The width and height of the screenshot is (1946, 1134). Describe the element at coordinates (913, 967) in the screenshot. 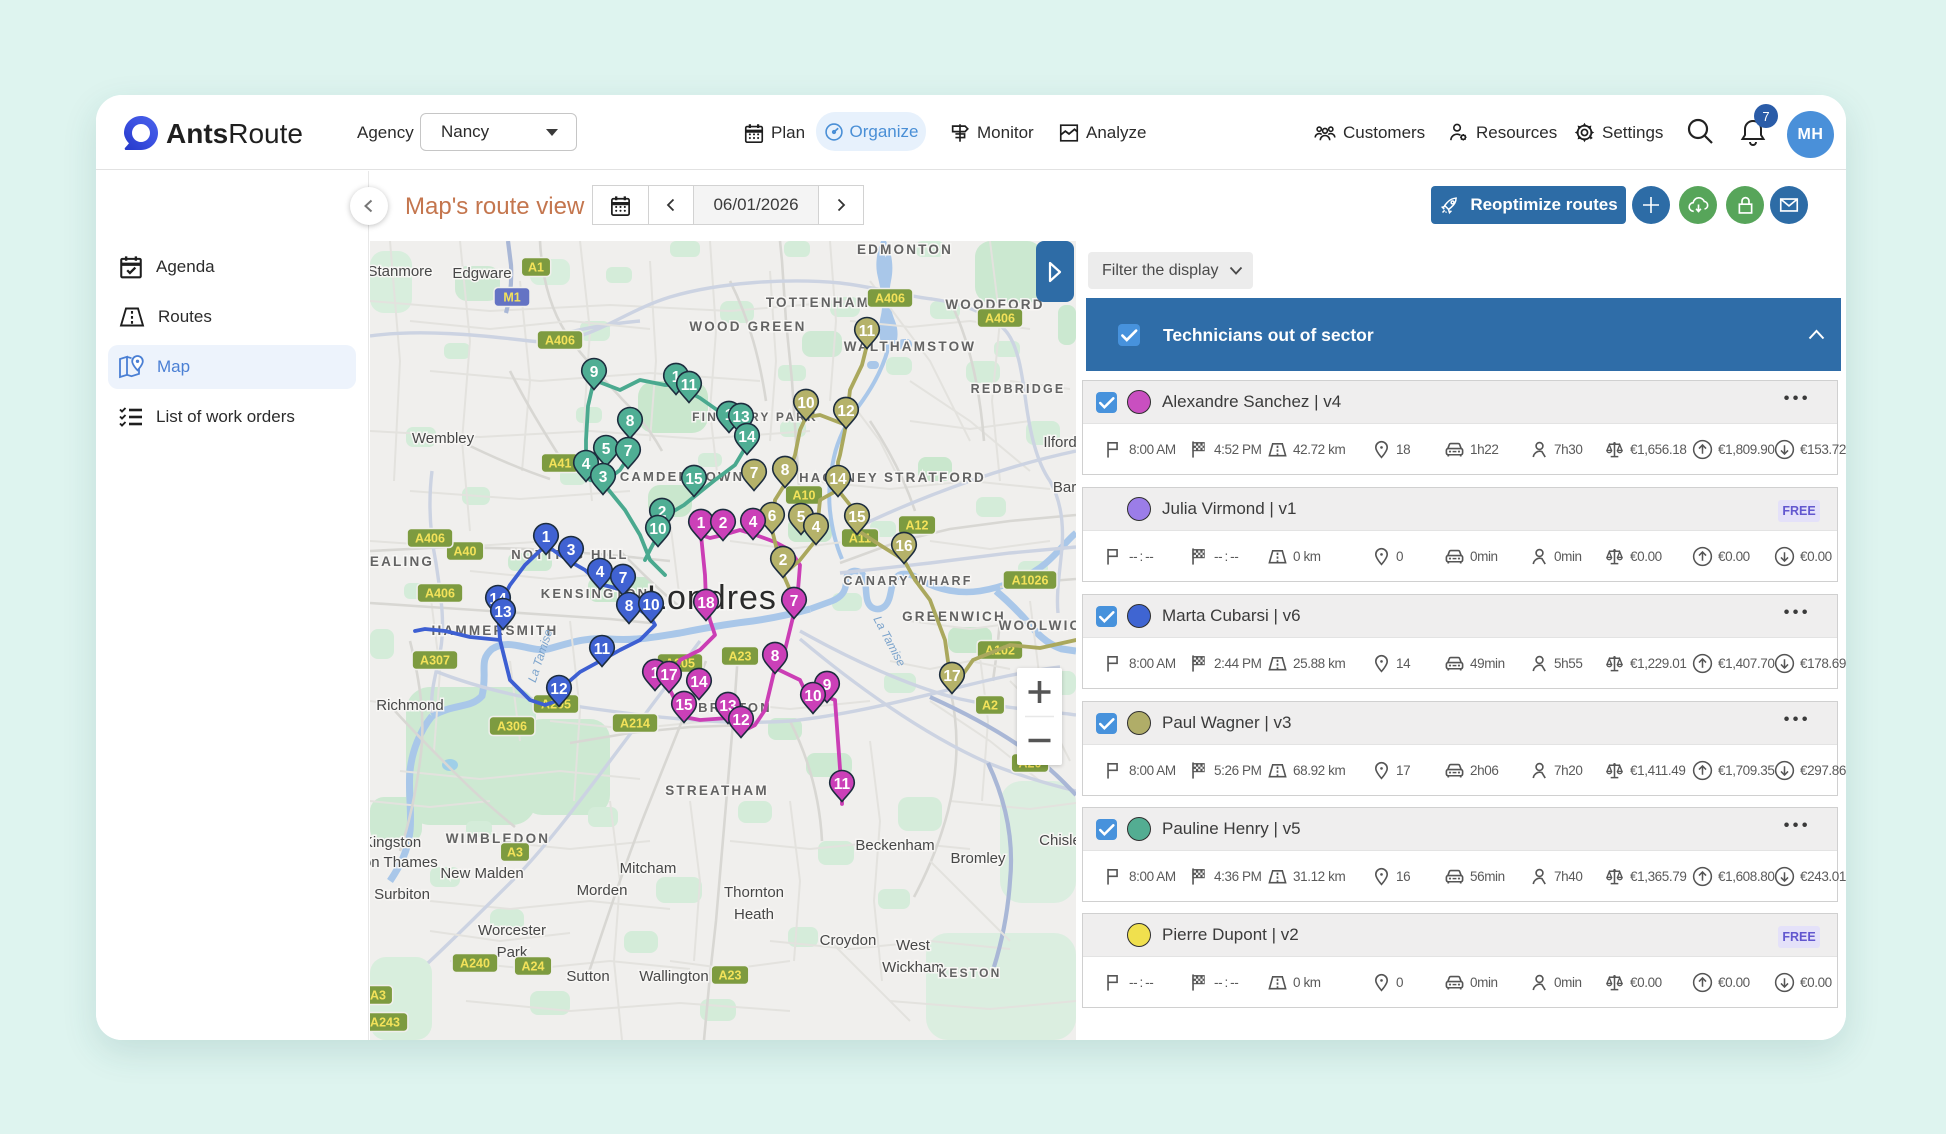

I see `svg-text: Wickham` at that location.